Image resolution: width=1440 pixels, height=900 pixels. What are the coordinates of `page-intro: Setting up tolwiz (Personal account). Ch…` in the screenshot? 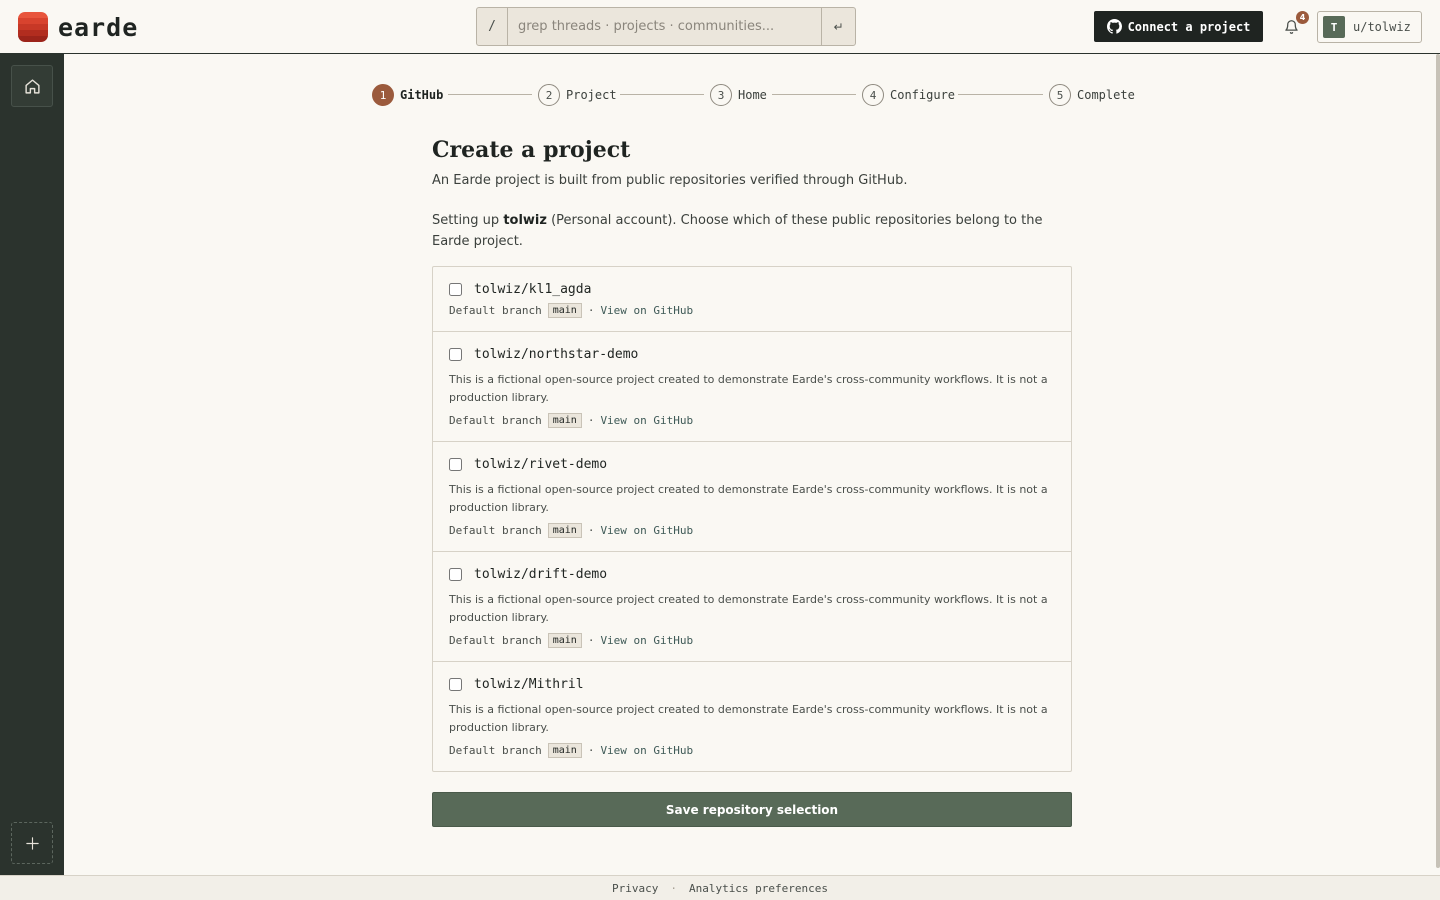 It's located at (737, 231).